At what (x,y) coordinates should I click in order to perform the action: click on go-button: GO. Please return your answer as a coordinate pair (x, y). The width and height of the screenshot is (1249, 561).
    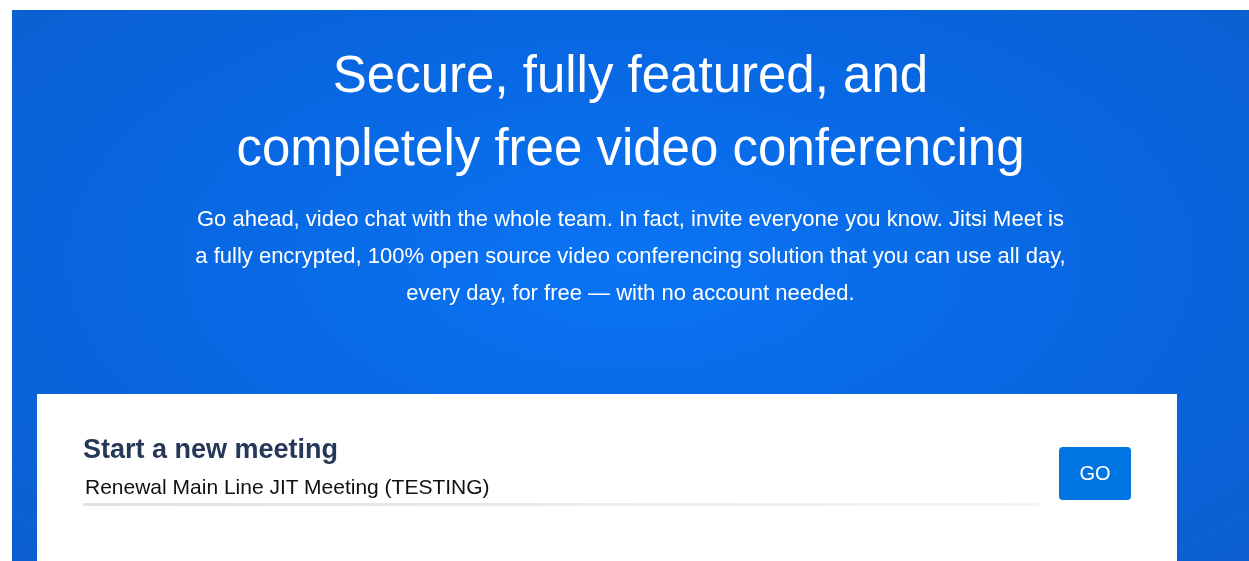
    Looking at the image, I should click on (1095, 473).